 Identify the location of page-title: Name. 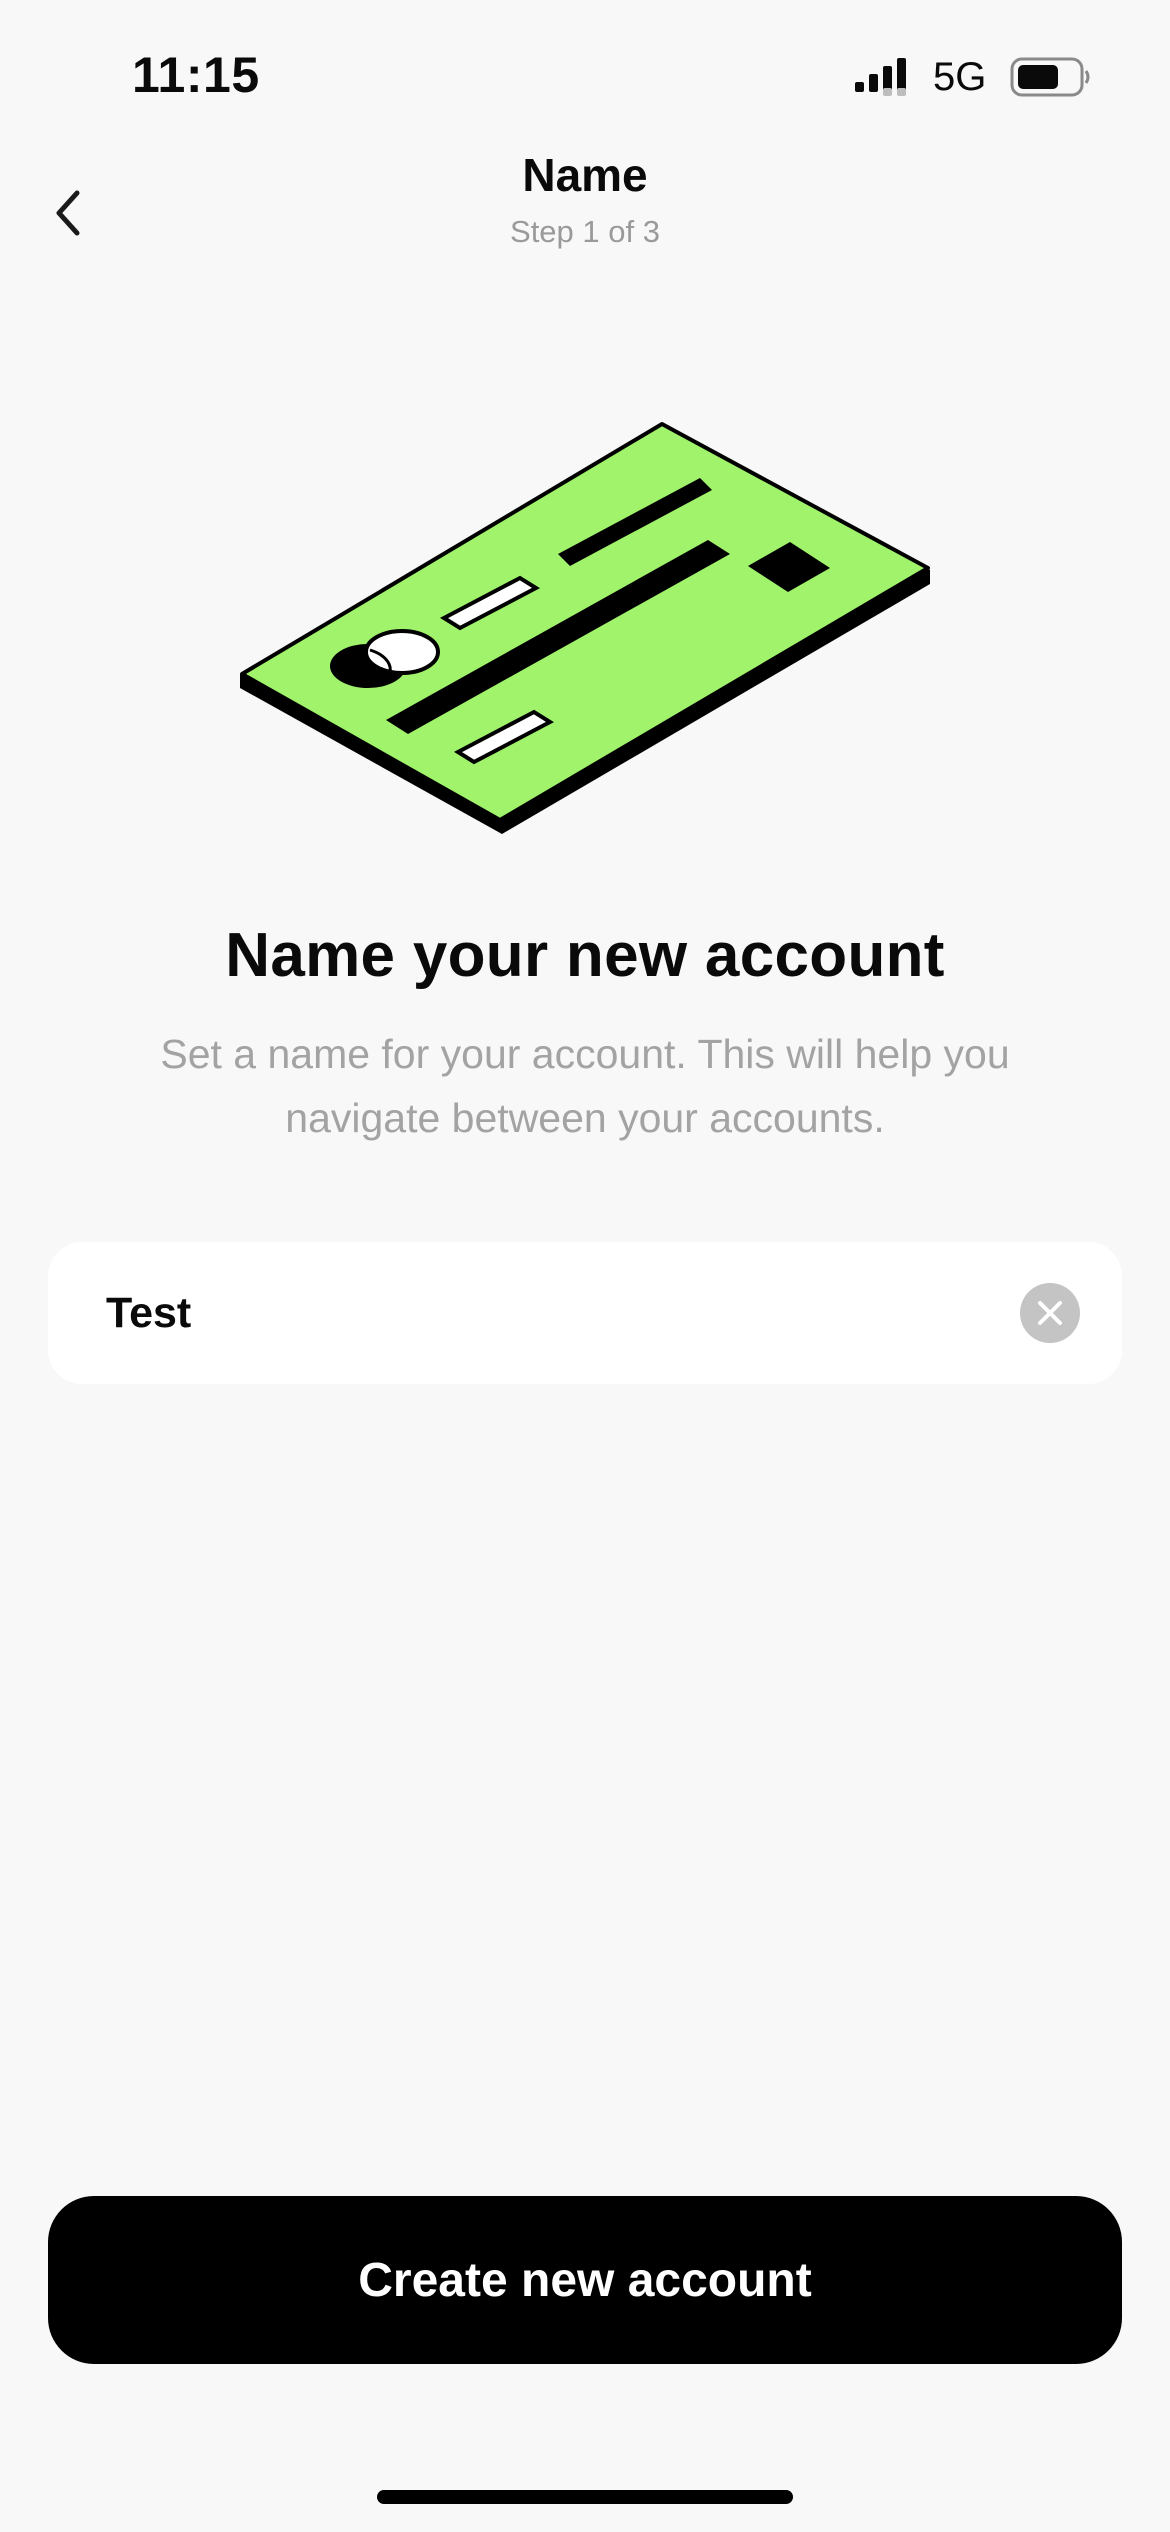
(585, 175).